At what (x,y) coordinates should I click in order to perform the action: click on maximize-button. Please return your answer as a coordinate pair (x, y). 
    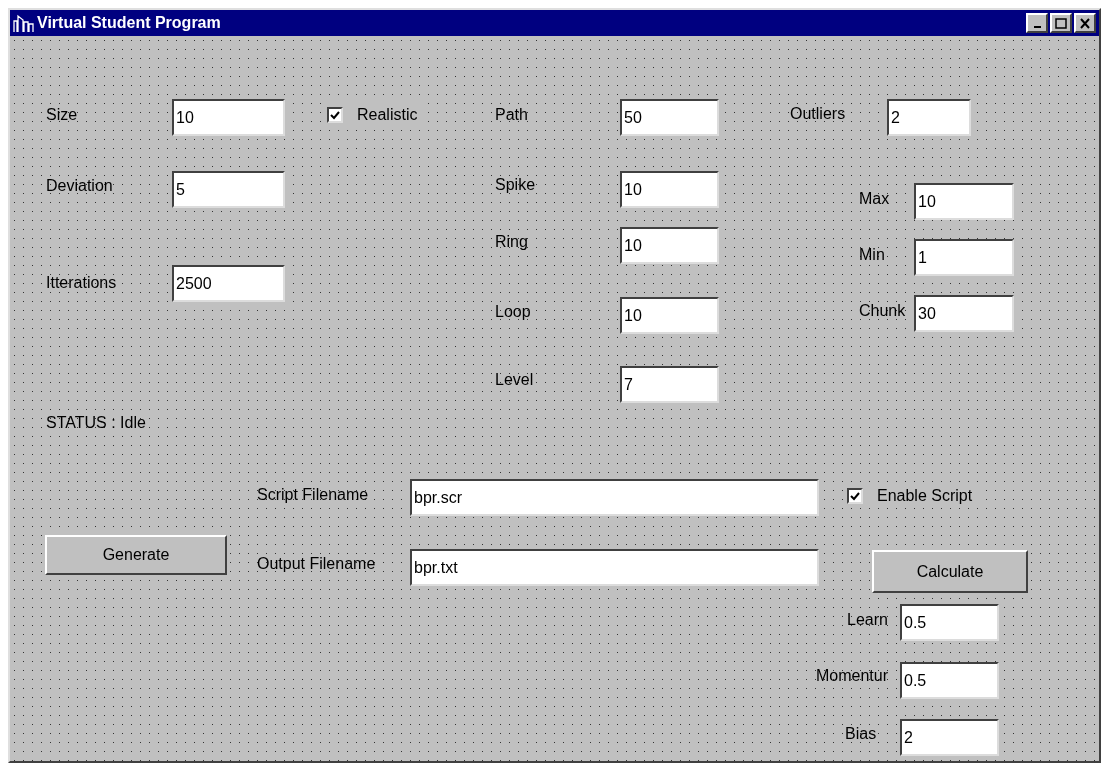
    Looking at the image, I should click on (1061, 23).